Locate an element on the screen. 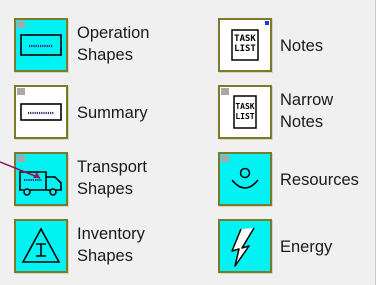  energy-item: Energy is located at coordinates (293, 246).